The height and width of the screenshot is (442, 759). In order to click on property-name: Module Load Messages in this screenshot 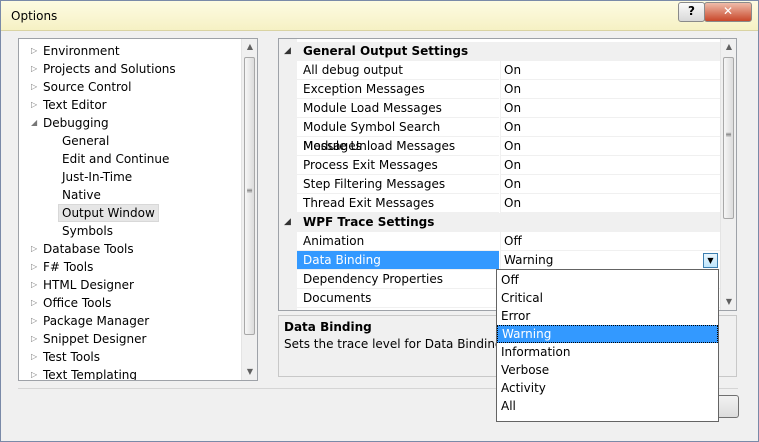, I will do `click(398, 108)`.